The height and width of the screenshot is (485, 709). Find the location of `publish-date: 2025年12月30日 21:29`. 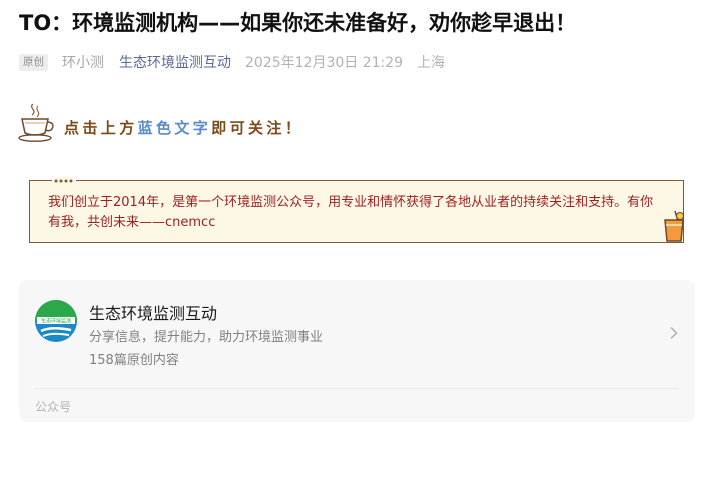

publish-date: 2025年12月30日 21:29 is located at coordinates (324, 63).